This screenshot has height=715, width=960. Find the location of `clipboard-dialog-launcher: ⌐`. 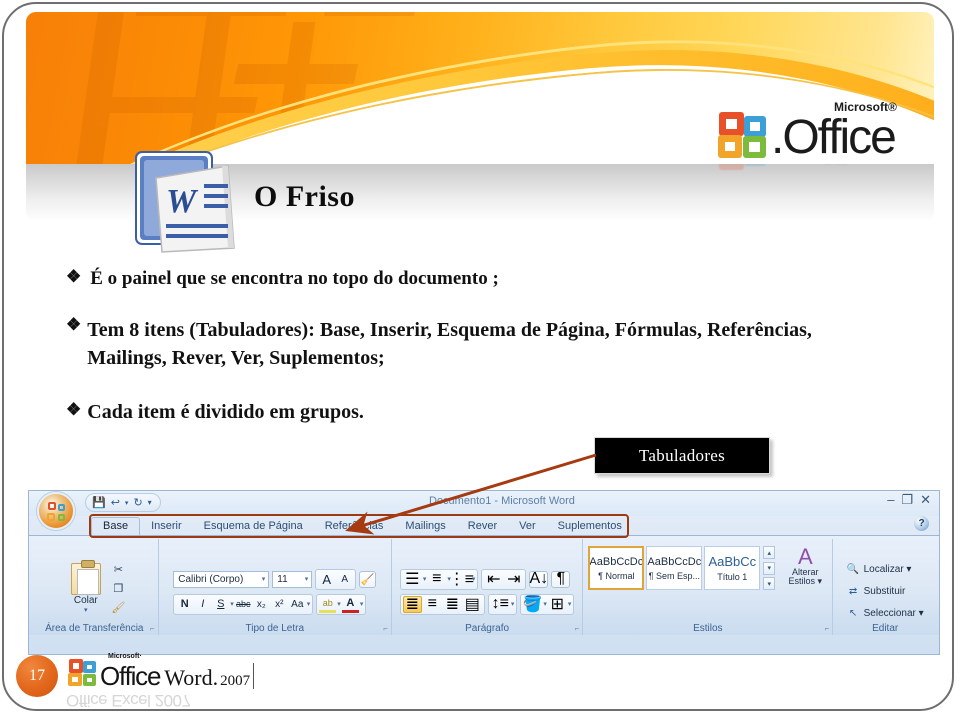

clipboard-dialog-launcher: ⌐ is located at coordinates (152, 628).